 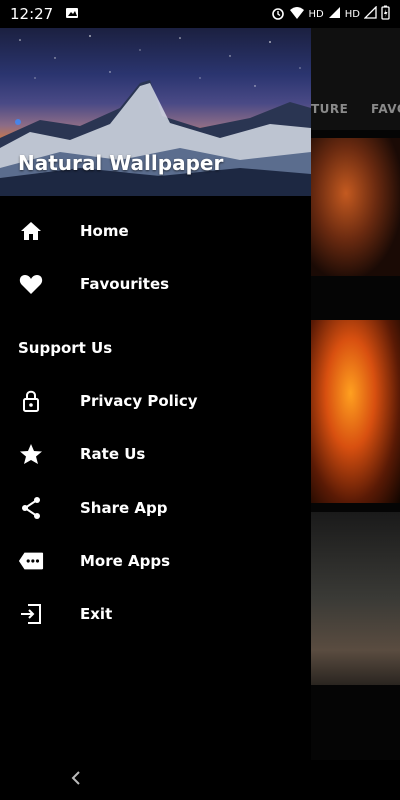 I want to click on tab-nature: TURE, so click(x=329, y=109).